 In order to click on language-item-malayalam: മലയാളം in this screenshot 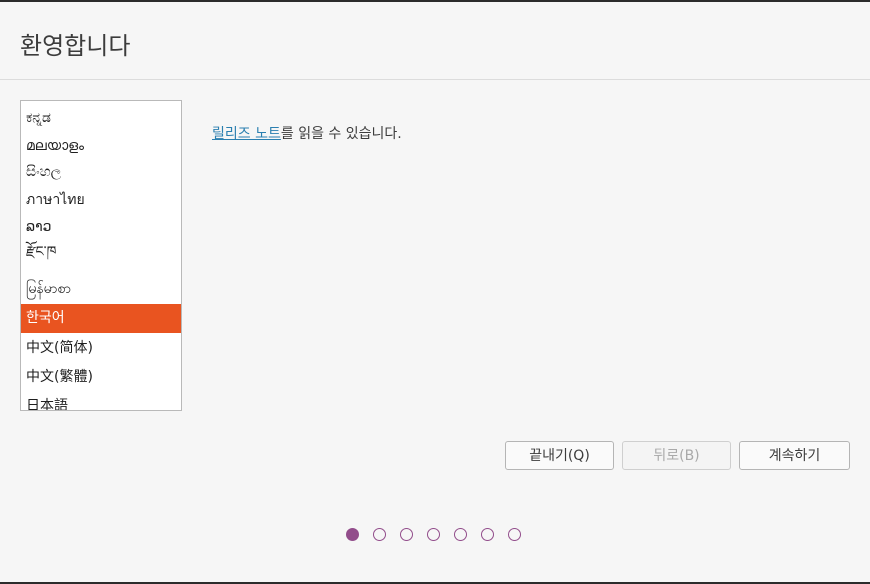, I will do `click(101, 146)`.